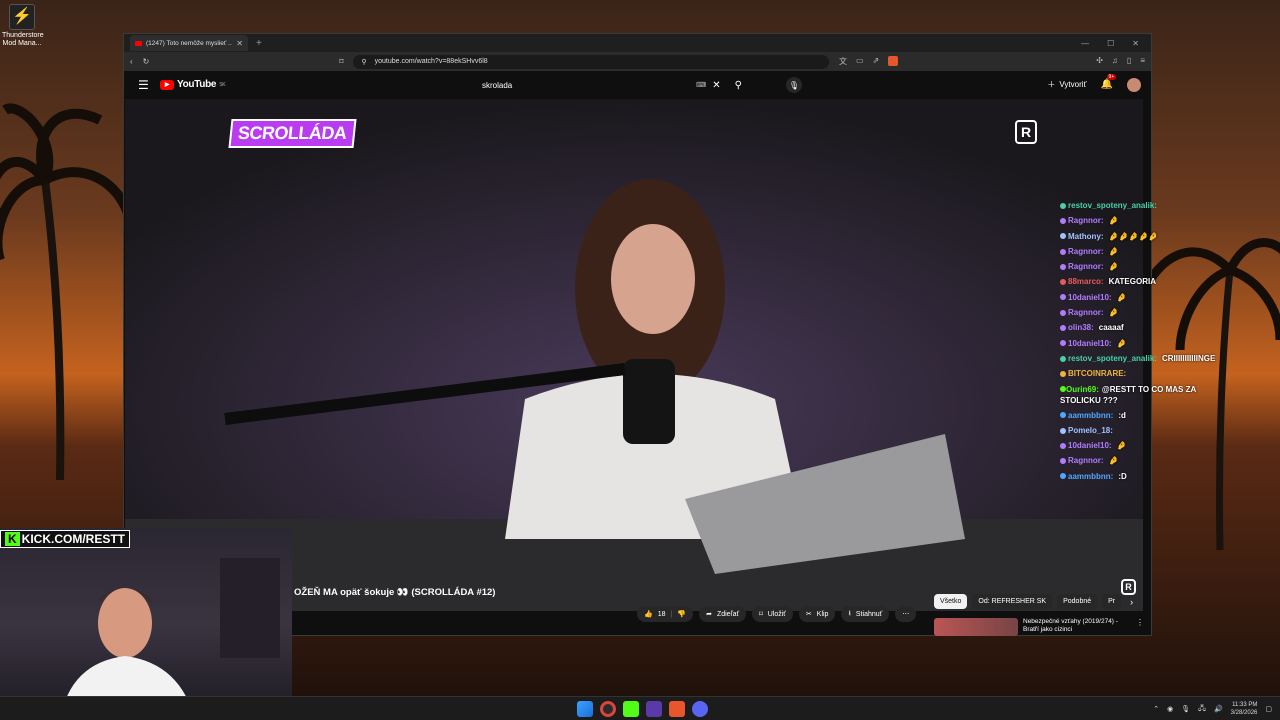 The width and height of the screenshot is (1280, 720). I want to click on chip-all: Všetko, so click(951, 601).